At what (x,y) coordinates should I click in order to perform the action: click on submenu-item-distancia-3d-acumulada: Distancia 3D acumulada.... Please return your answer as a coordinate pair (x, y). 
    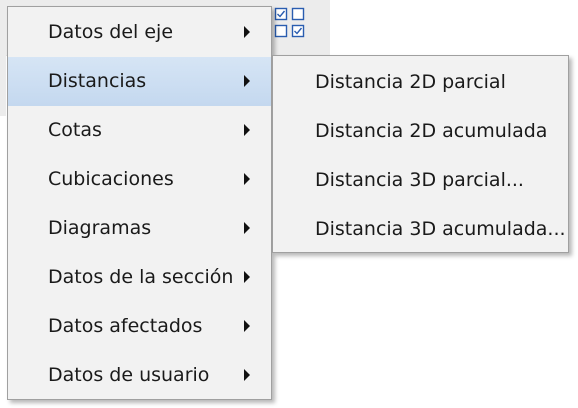
    Looking at the image, I should click on (420, 229).